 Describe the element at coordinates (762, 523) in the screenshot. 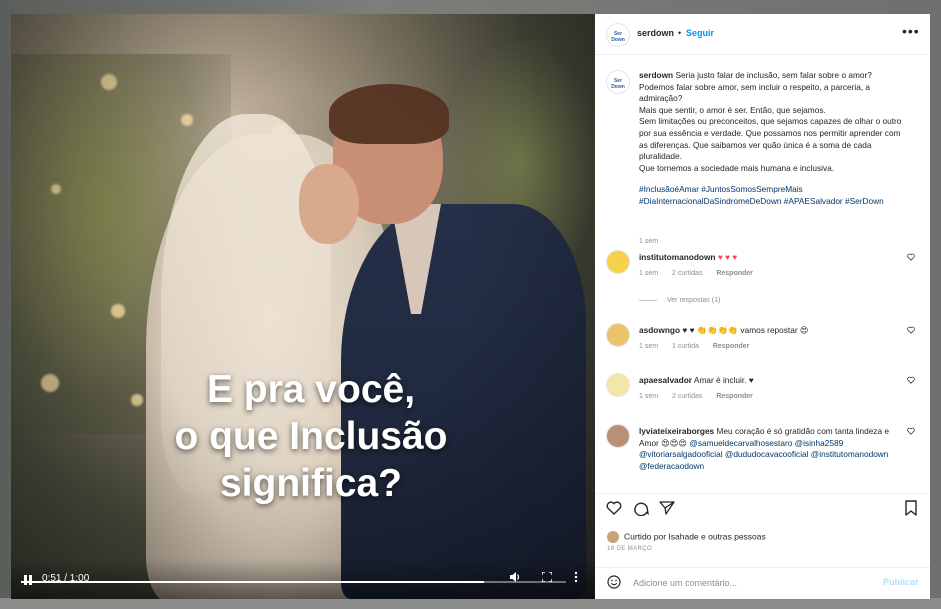

I see `post-actions: Curtido por Isahade e outras pessoas` at that location.